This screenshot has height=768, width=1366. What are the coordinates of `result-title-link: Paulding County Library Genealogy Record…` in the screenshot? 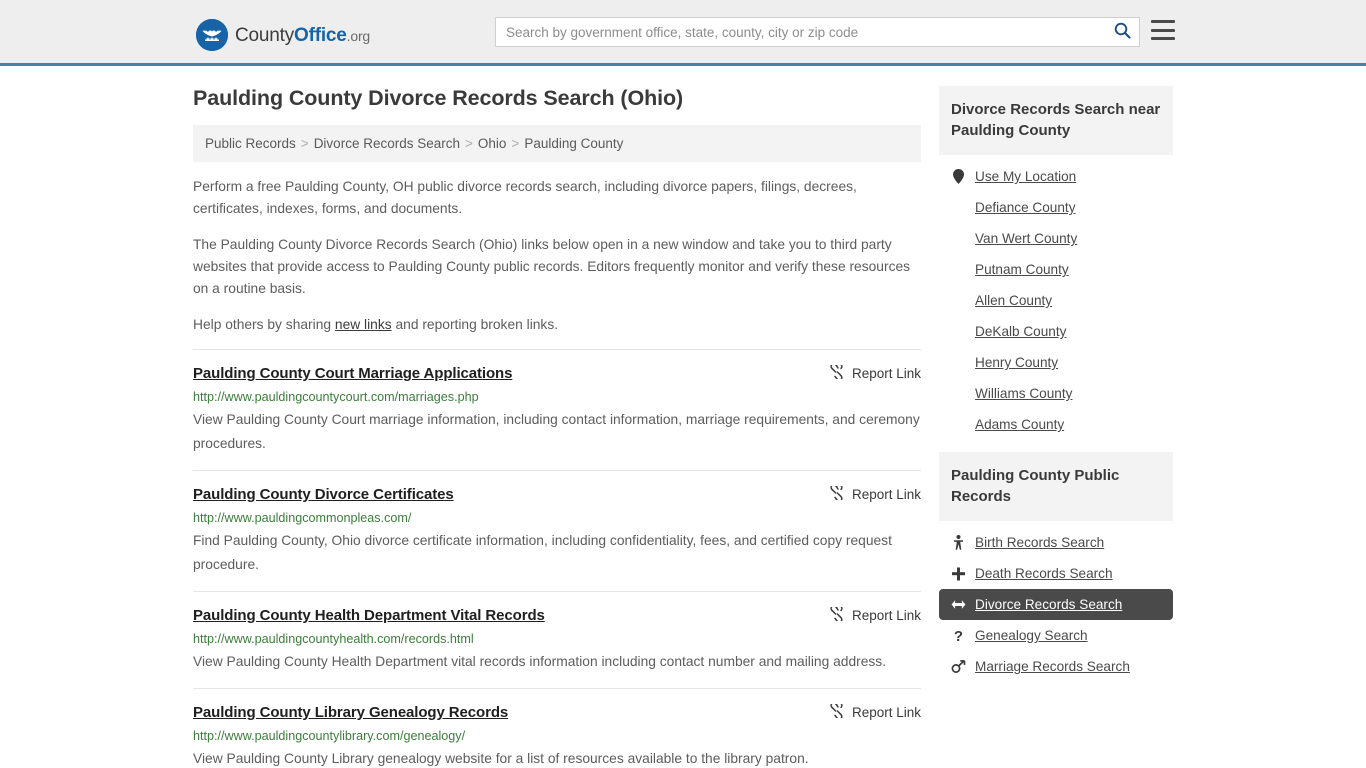 It's located at (350, 713).